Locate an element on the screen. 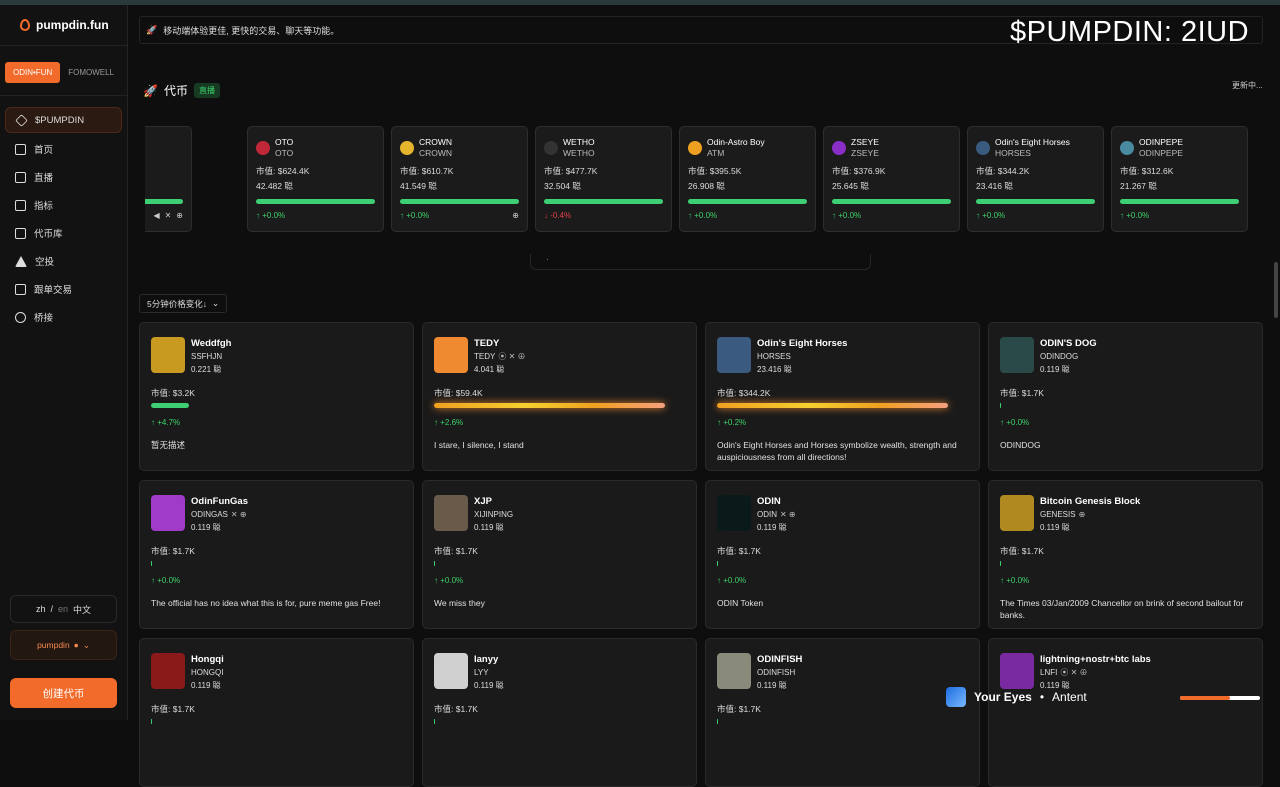 This screenshot has height=787, width=1280. lang-zh: zh is located at coordinates (41, 609).